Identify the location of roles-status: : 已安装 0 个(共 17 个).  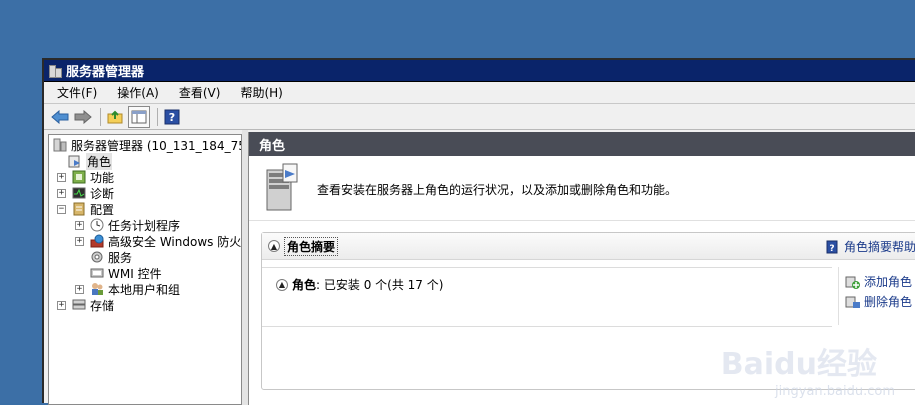
(380, 285).